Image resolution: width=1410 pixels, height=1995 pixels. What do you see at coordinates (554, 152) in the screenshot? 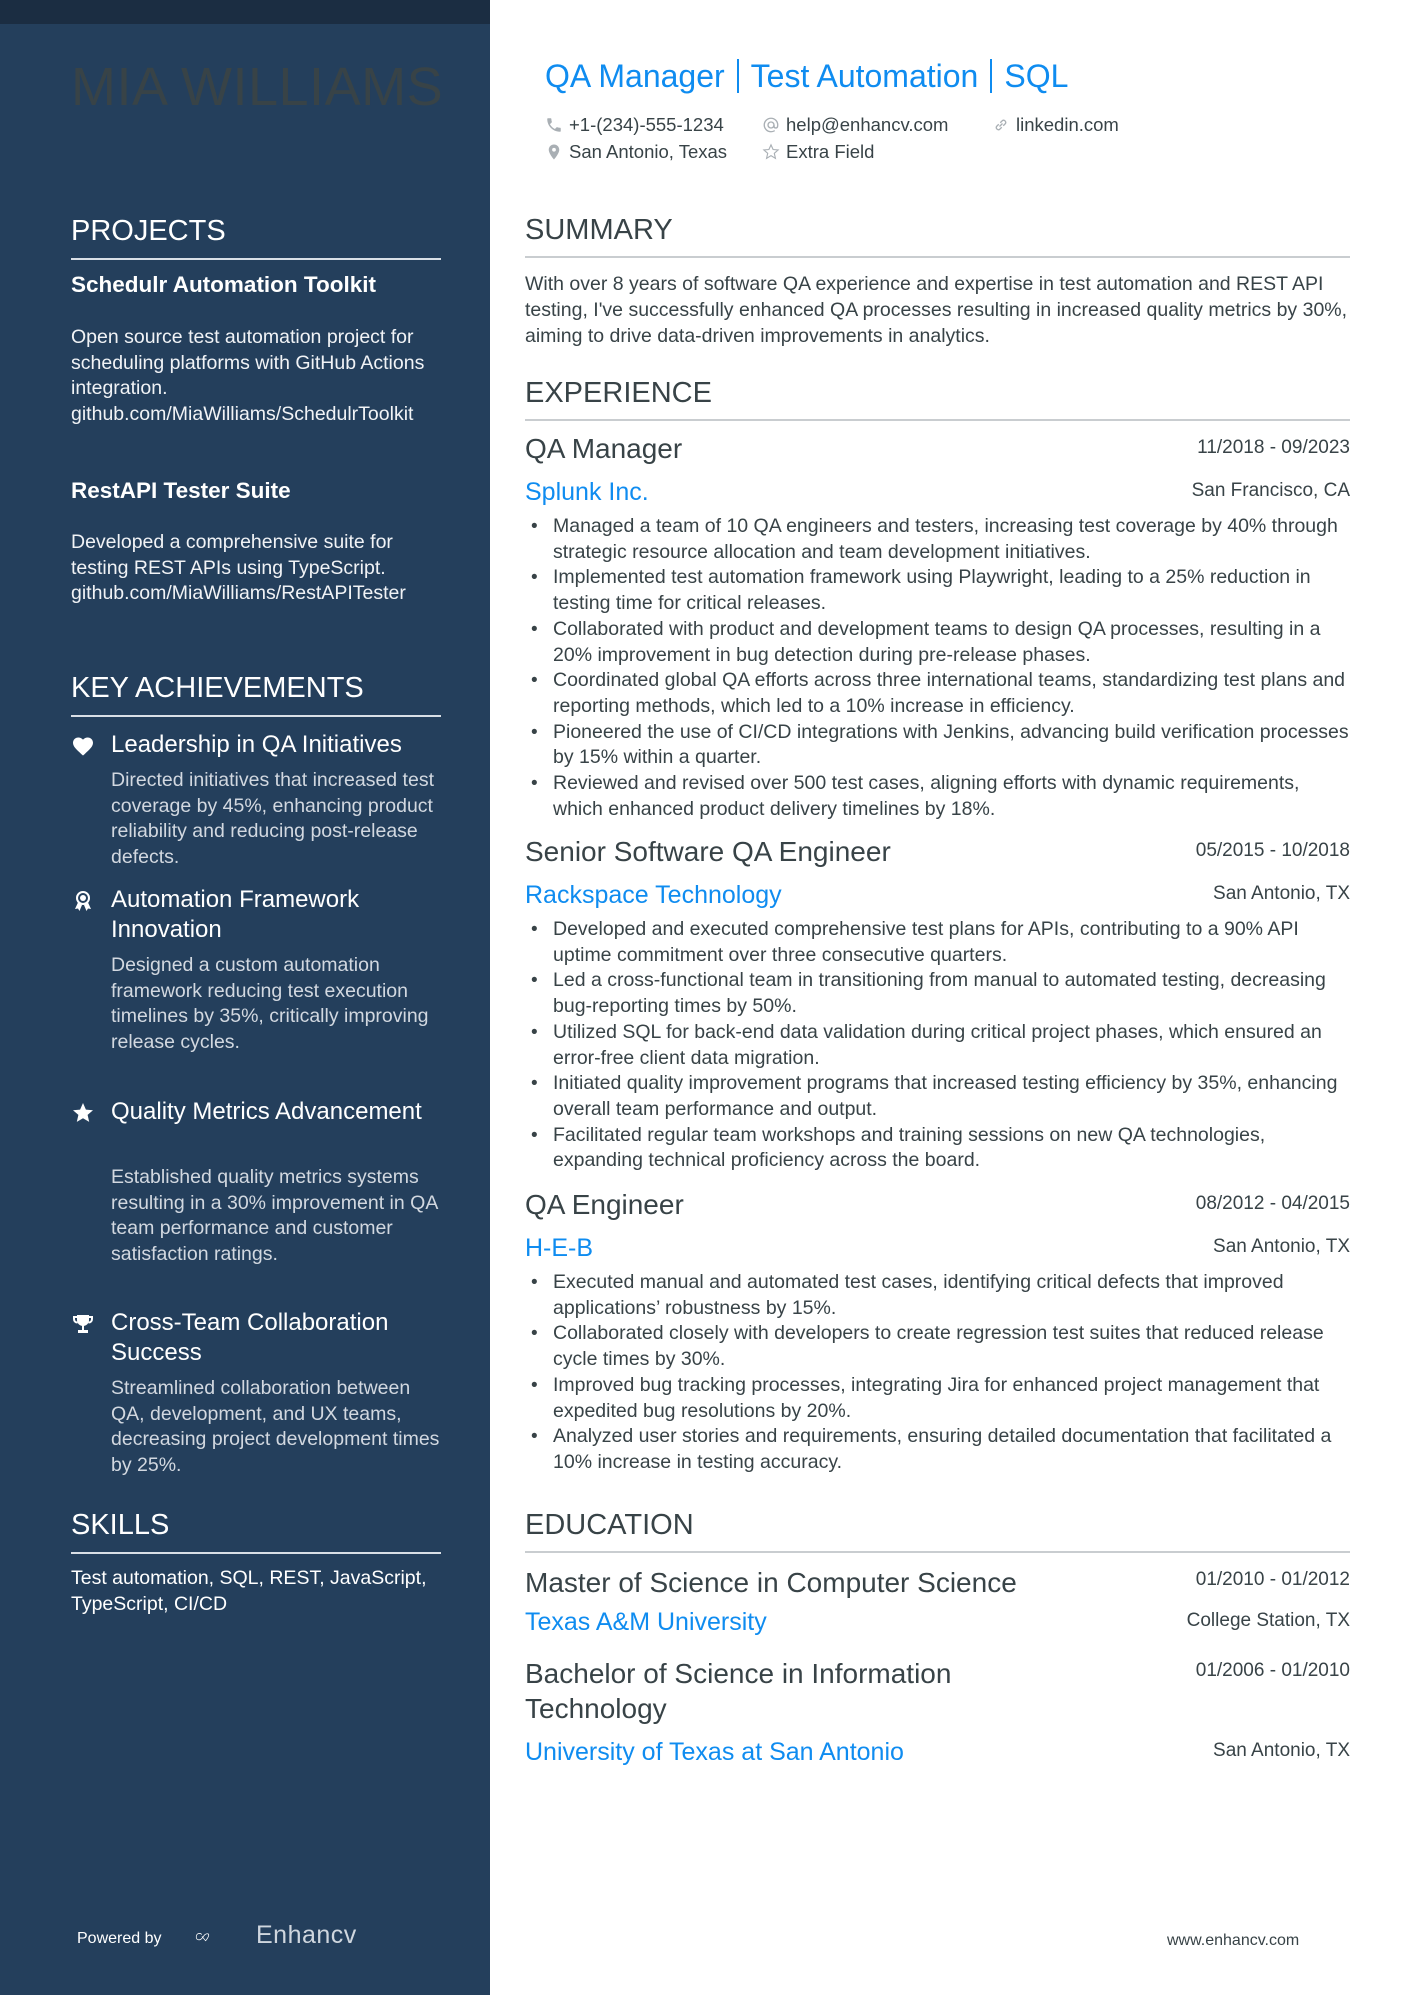
I see `location-pin-icon` at bounding box center [554, 152].